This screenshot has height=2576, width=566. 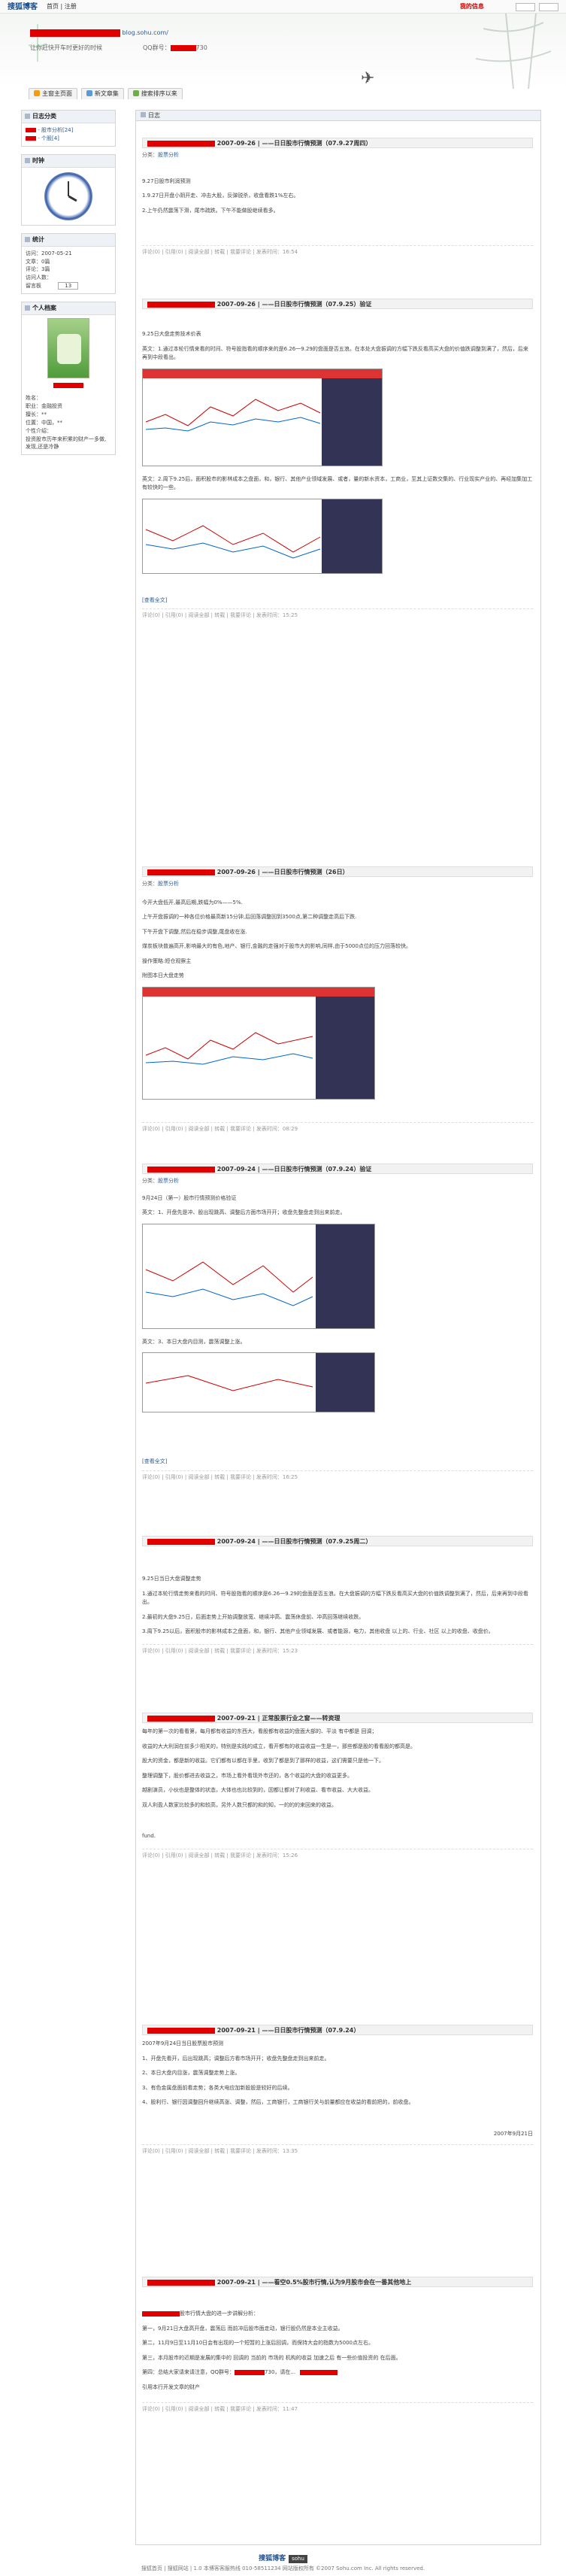 I want to click on qq-group: QQ群号： 730, so click(x=175, y=47).